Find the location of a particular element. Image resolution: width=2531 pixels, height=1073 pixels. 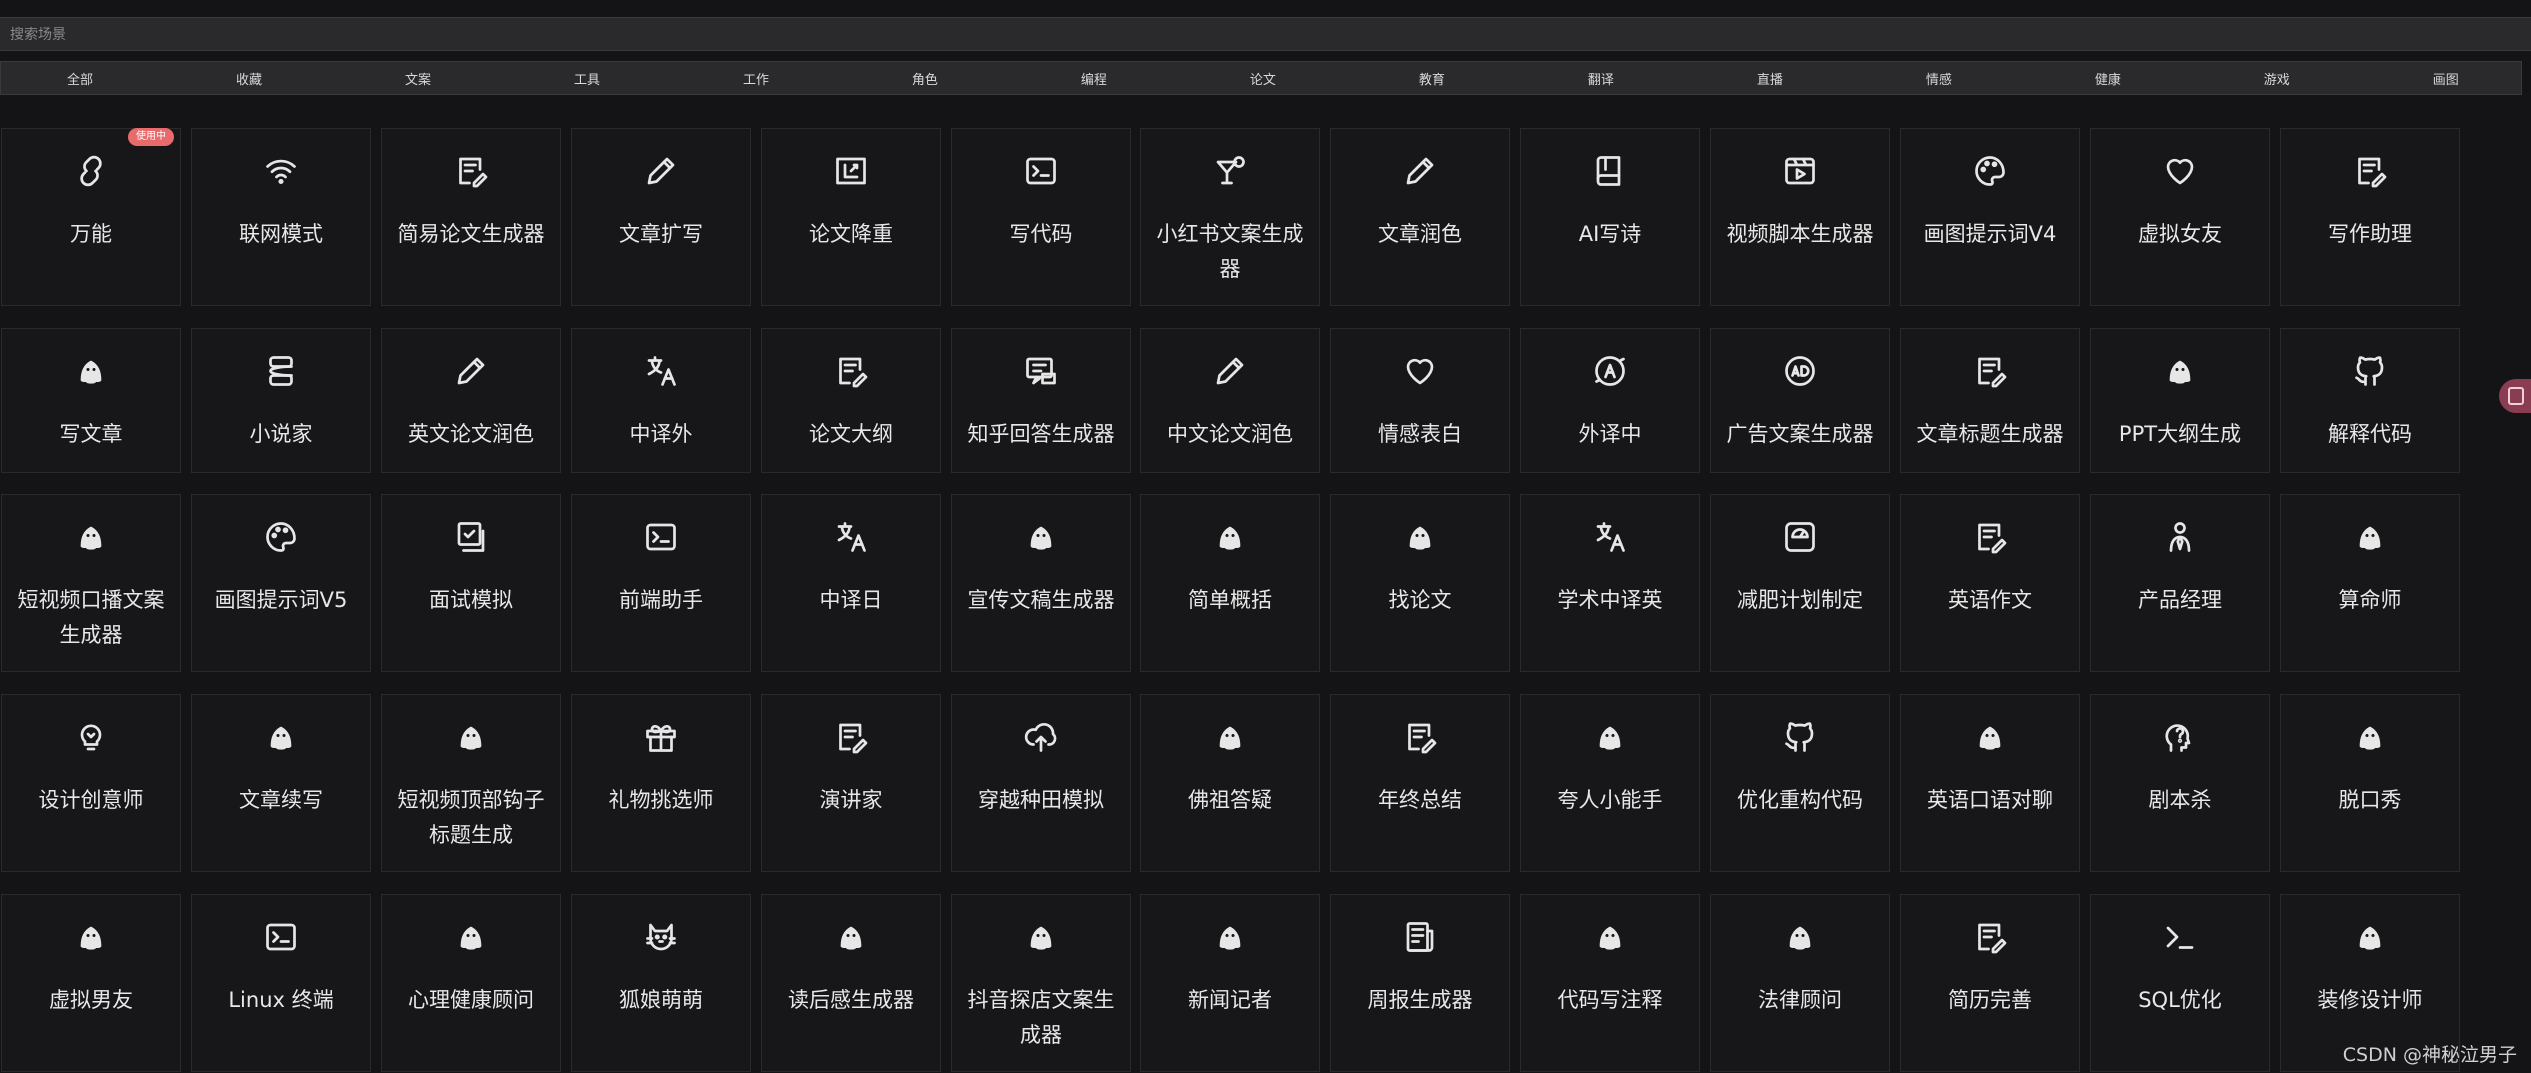

scene-card: 广告文案生成器 is located at coordinates (1800, 400).